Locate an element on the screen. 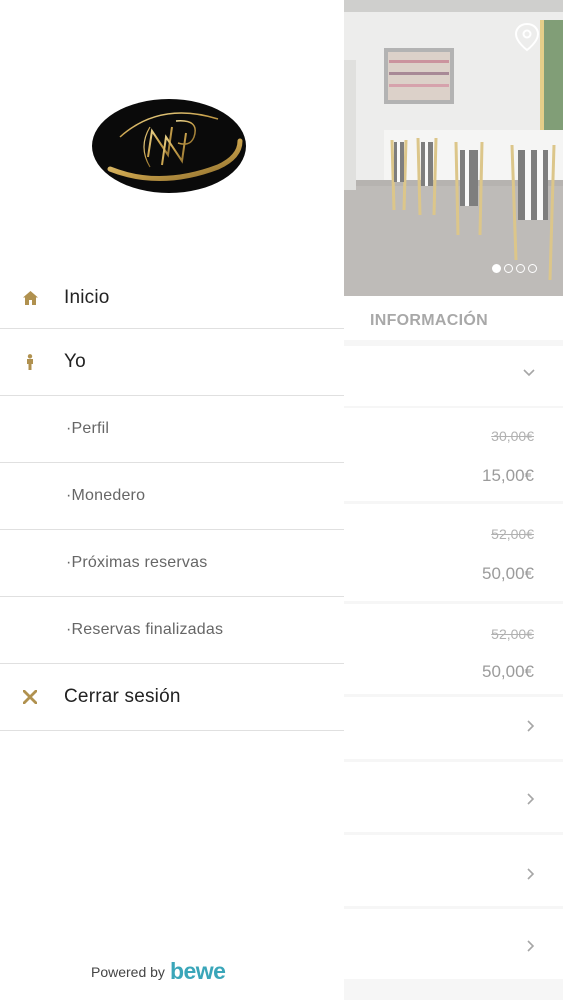 The image size is (563, 1000). menu-item-label: ·Próximas reservas is located at coordinates (137, 562).